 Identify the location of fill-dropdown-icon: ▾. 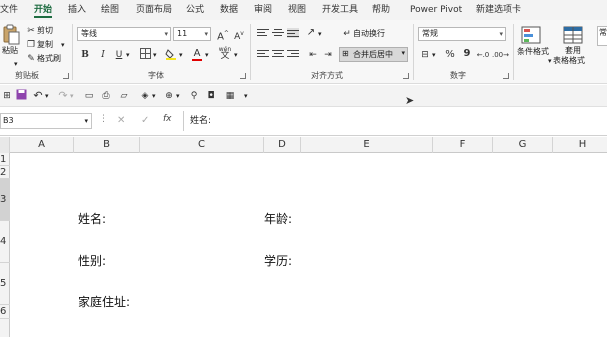
(181, 55).